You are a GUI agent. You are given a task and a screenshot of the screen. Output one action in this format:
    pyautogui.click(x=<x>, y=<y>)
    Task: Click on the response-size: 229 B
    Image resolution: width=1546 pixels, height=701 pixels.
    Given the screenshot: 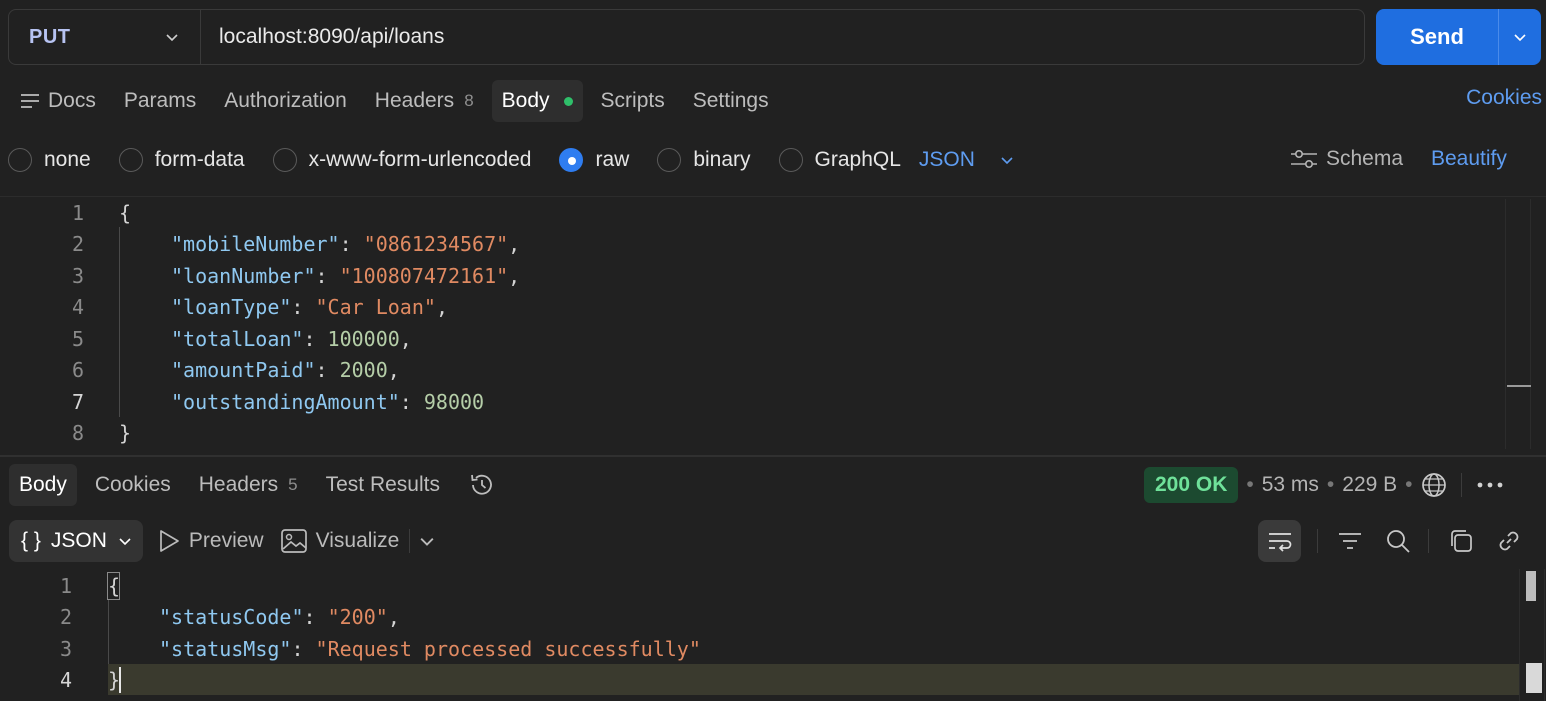 What is the action you would take?
    pyautogui.click(x=1369, y=485)
    